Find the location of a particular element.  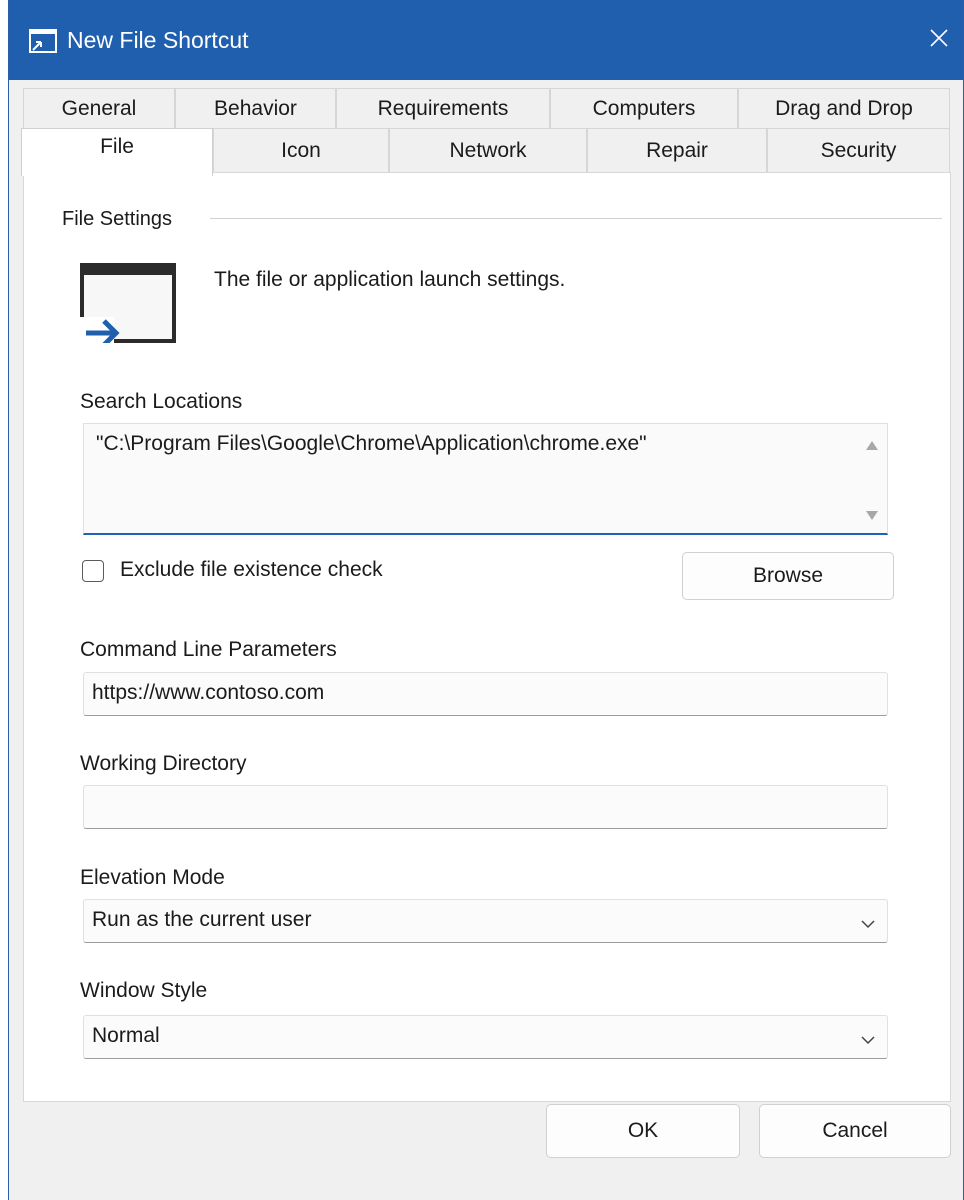

window-style-value: Normal is located at coordinates (126, 1035).